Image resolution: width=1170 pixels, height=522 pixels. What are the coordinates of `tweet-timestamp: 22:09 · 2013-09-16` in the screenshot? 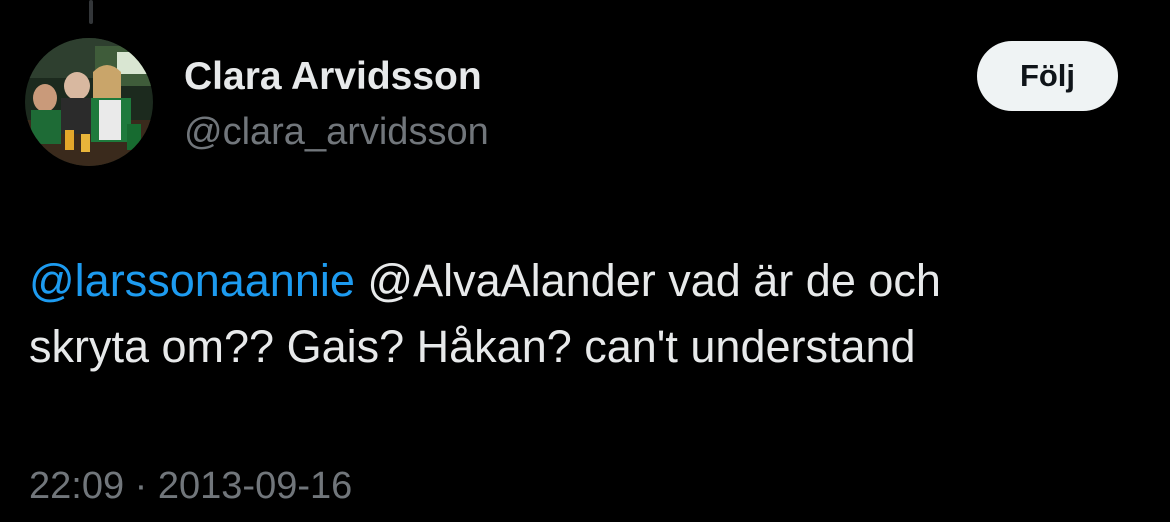 It's located at (190, 486).